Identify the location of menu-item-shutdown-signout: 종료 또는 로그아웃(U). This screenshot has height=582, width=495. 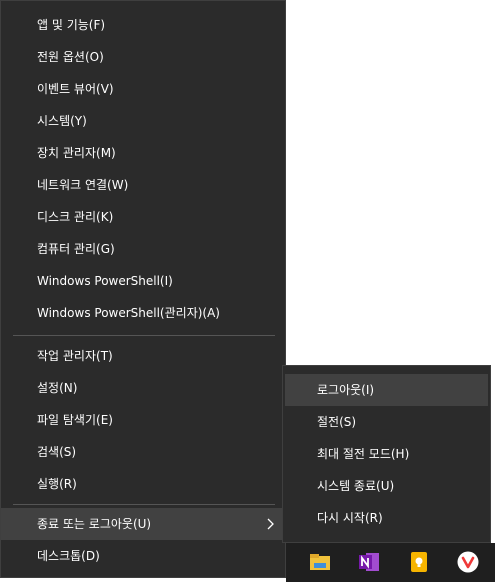
(143, 524).